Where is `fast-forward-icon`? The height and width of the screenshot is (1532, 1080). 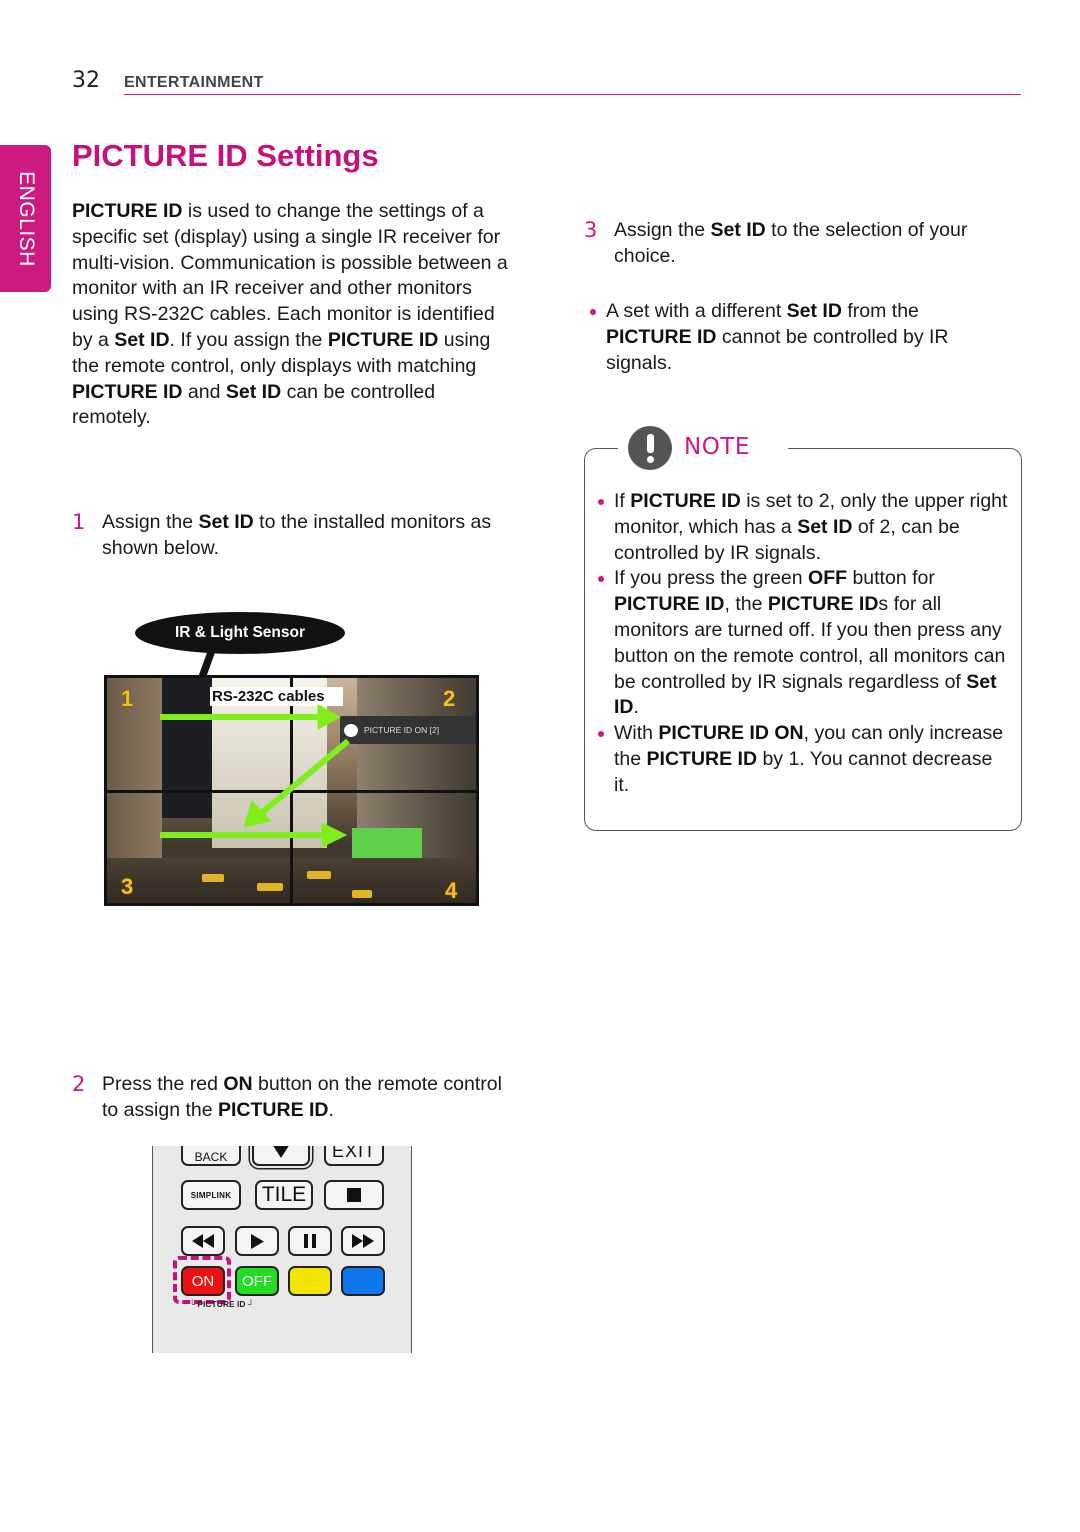
fast-forward-icon is located at coordinates (363, 1241).